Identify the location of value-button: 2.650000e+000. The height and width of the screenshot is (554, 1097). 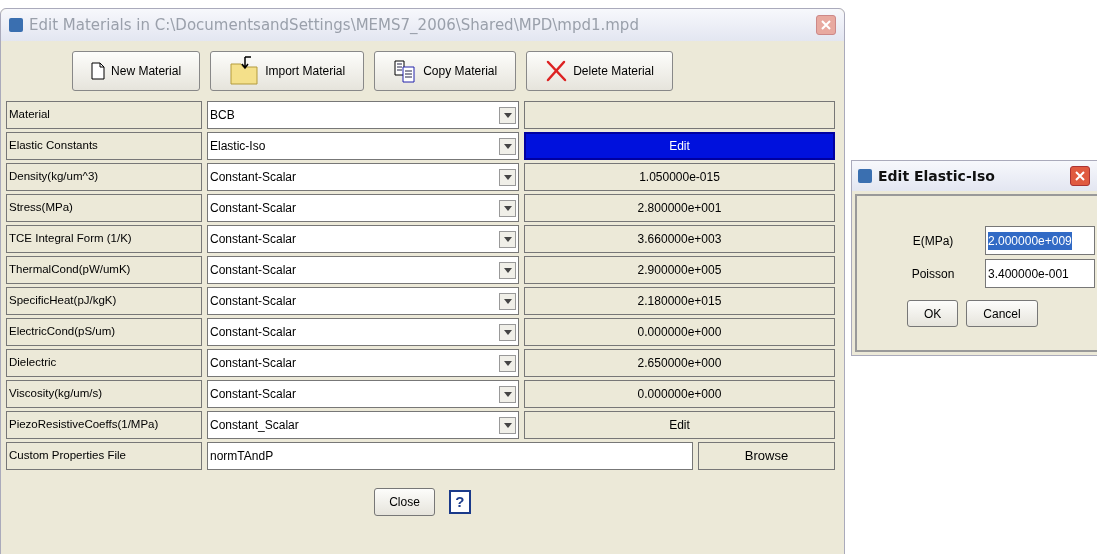
(679, 363).